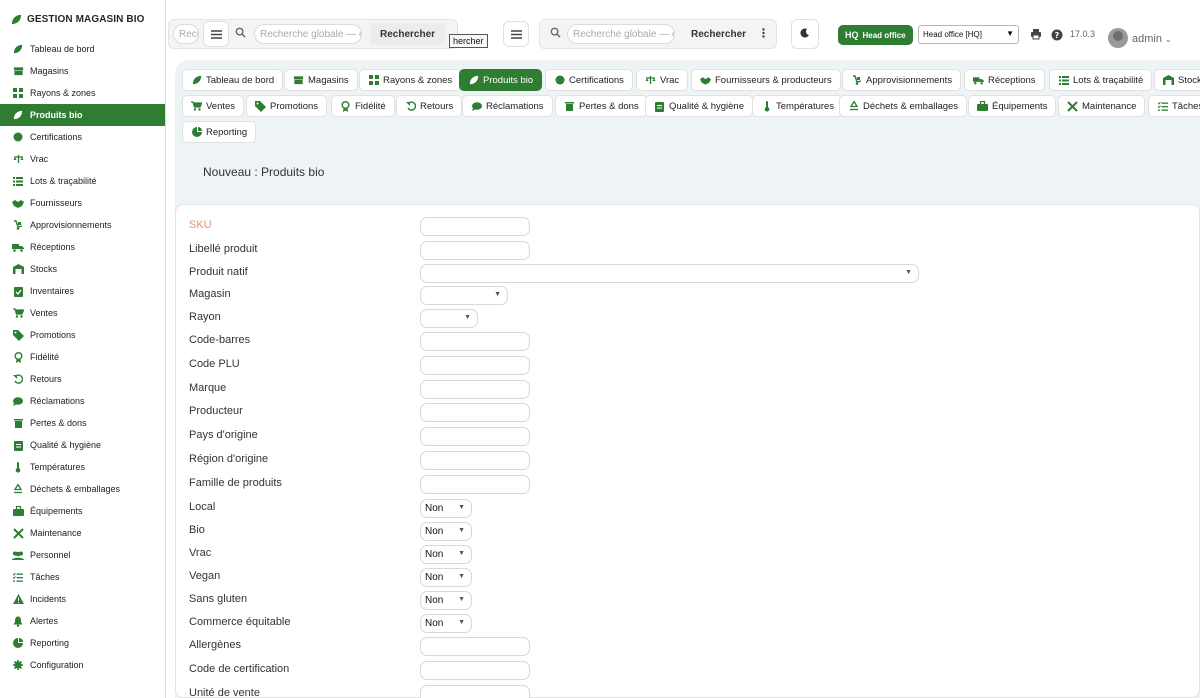  Describe the element at coordinates (82, 203) in the screenshot. I see `sidebar-item-fournisseurs: Fournisseurs` at that location.